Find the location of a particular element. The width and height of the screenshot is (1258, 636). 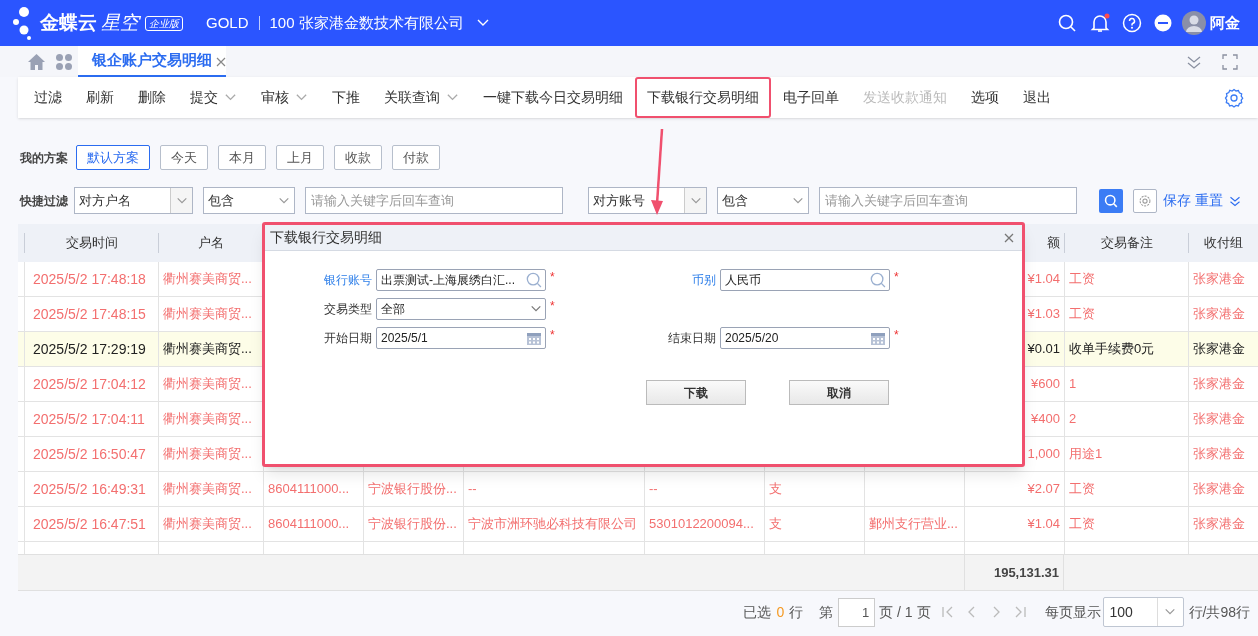

column-header: 交易备注 is located at coordinates (1126, 243).